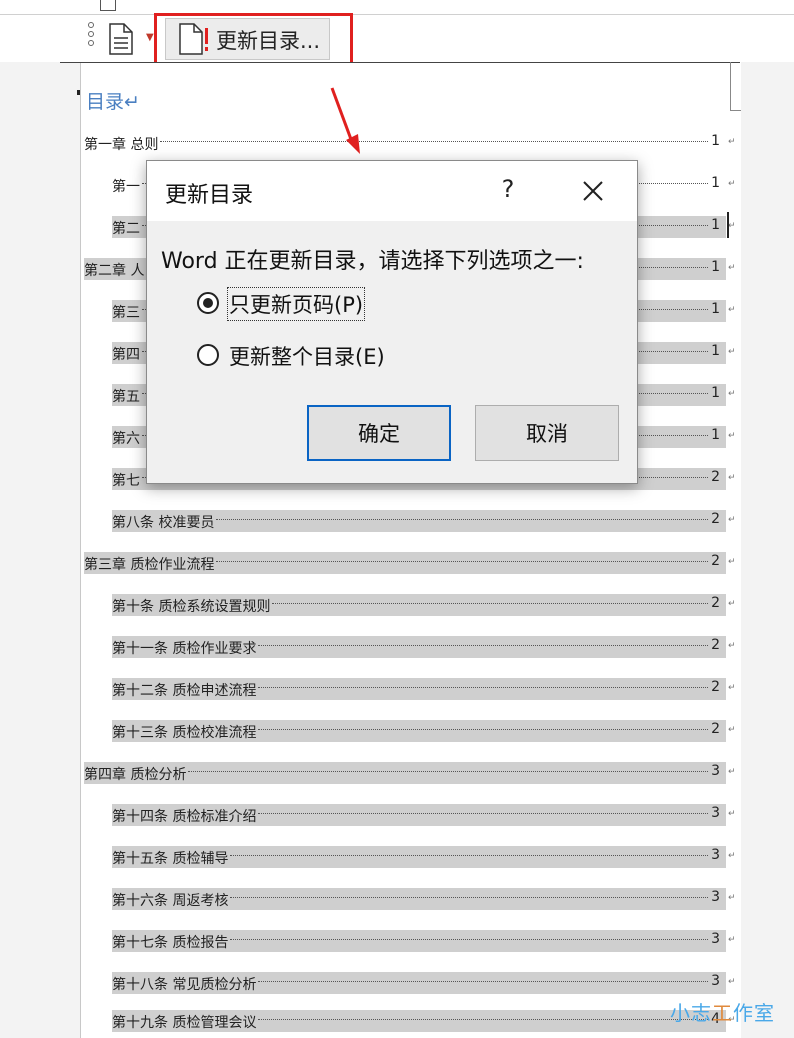 Image resolution: width=794 pixels, height=1038 pixels. What do you see at coordinates (184, 691) in the screenshot?
I see `toc-entry-text: 第十二条 质检申述流程` at bounding box center [184, 691].